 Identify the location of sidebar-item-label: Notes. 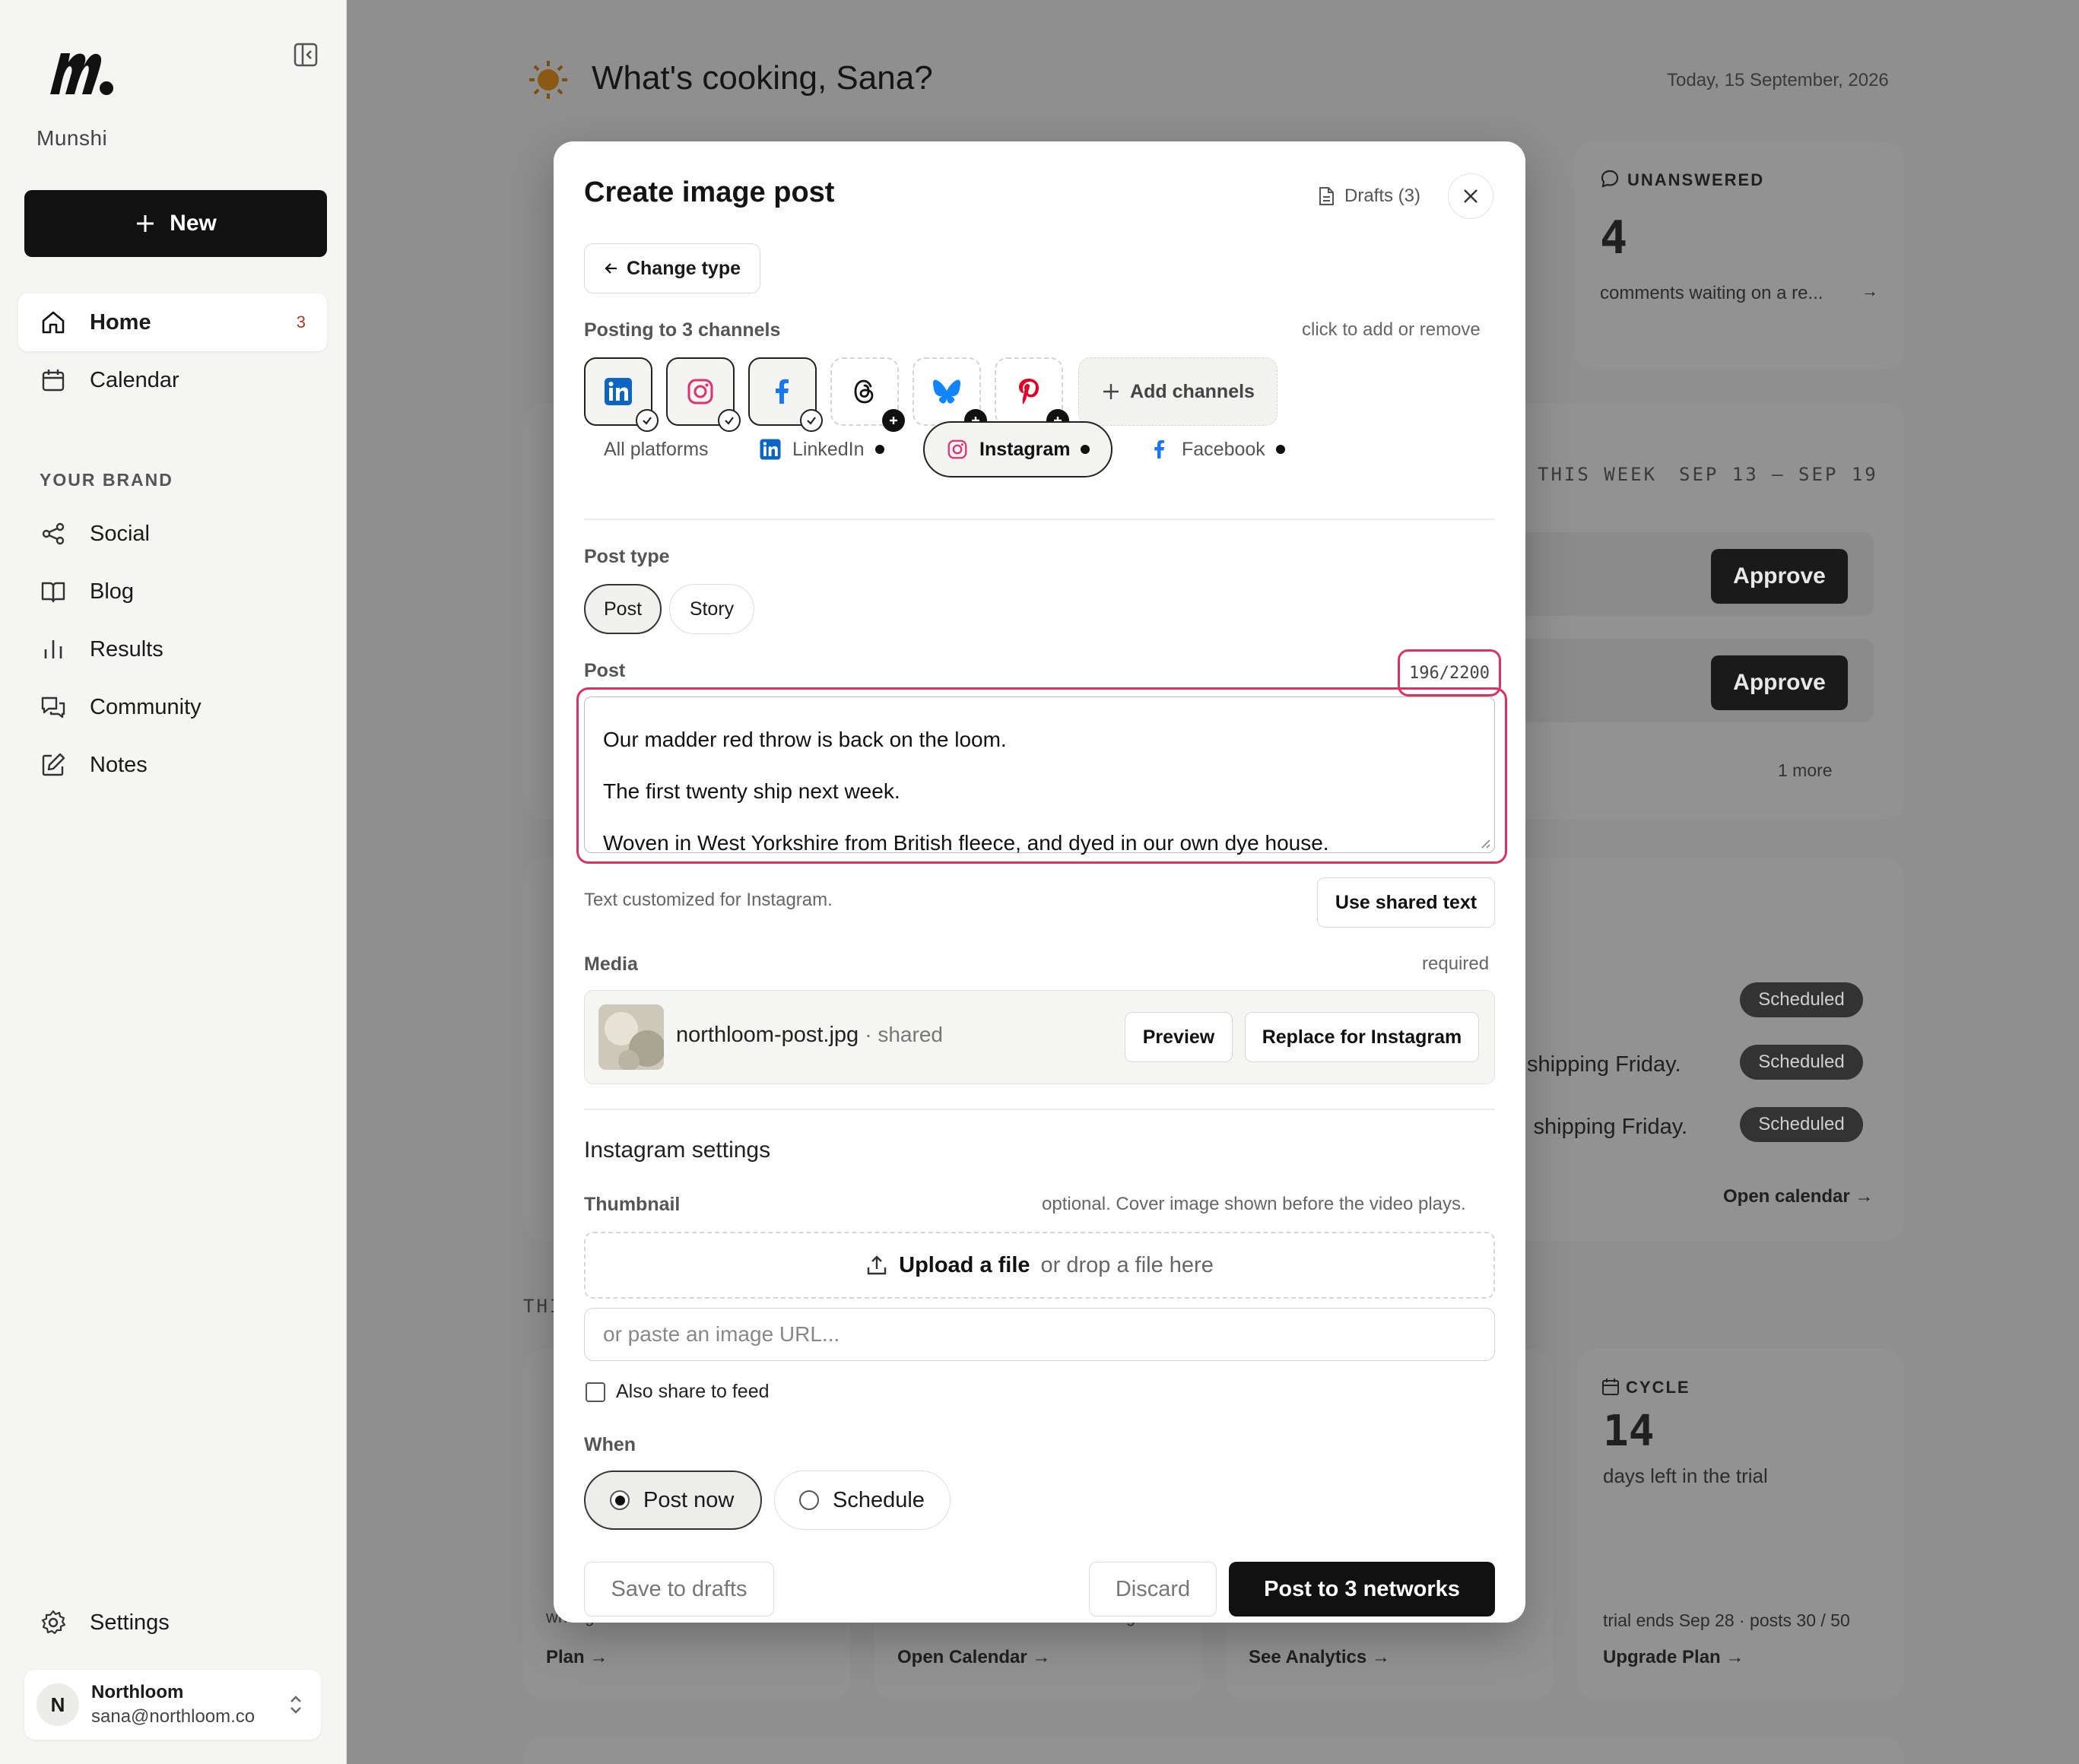
(119, 764).